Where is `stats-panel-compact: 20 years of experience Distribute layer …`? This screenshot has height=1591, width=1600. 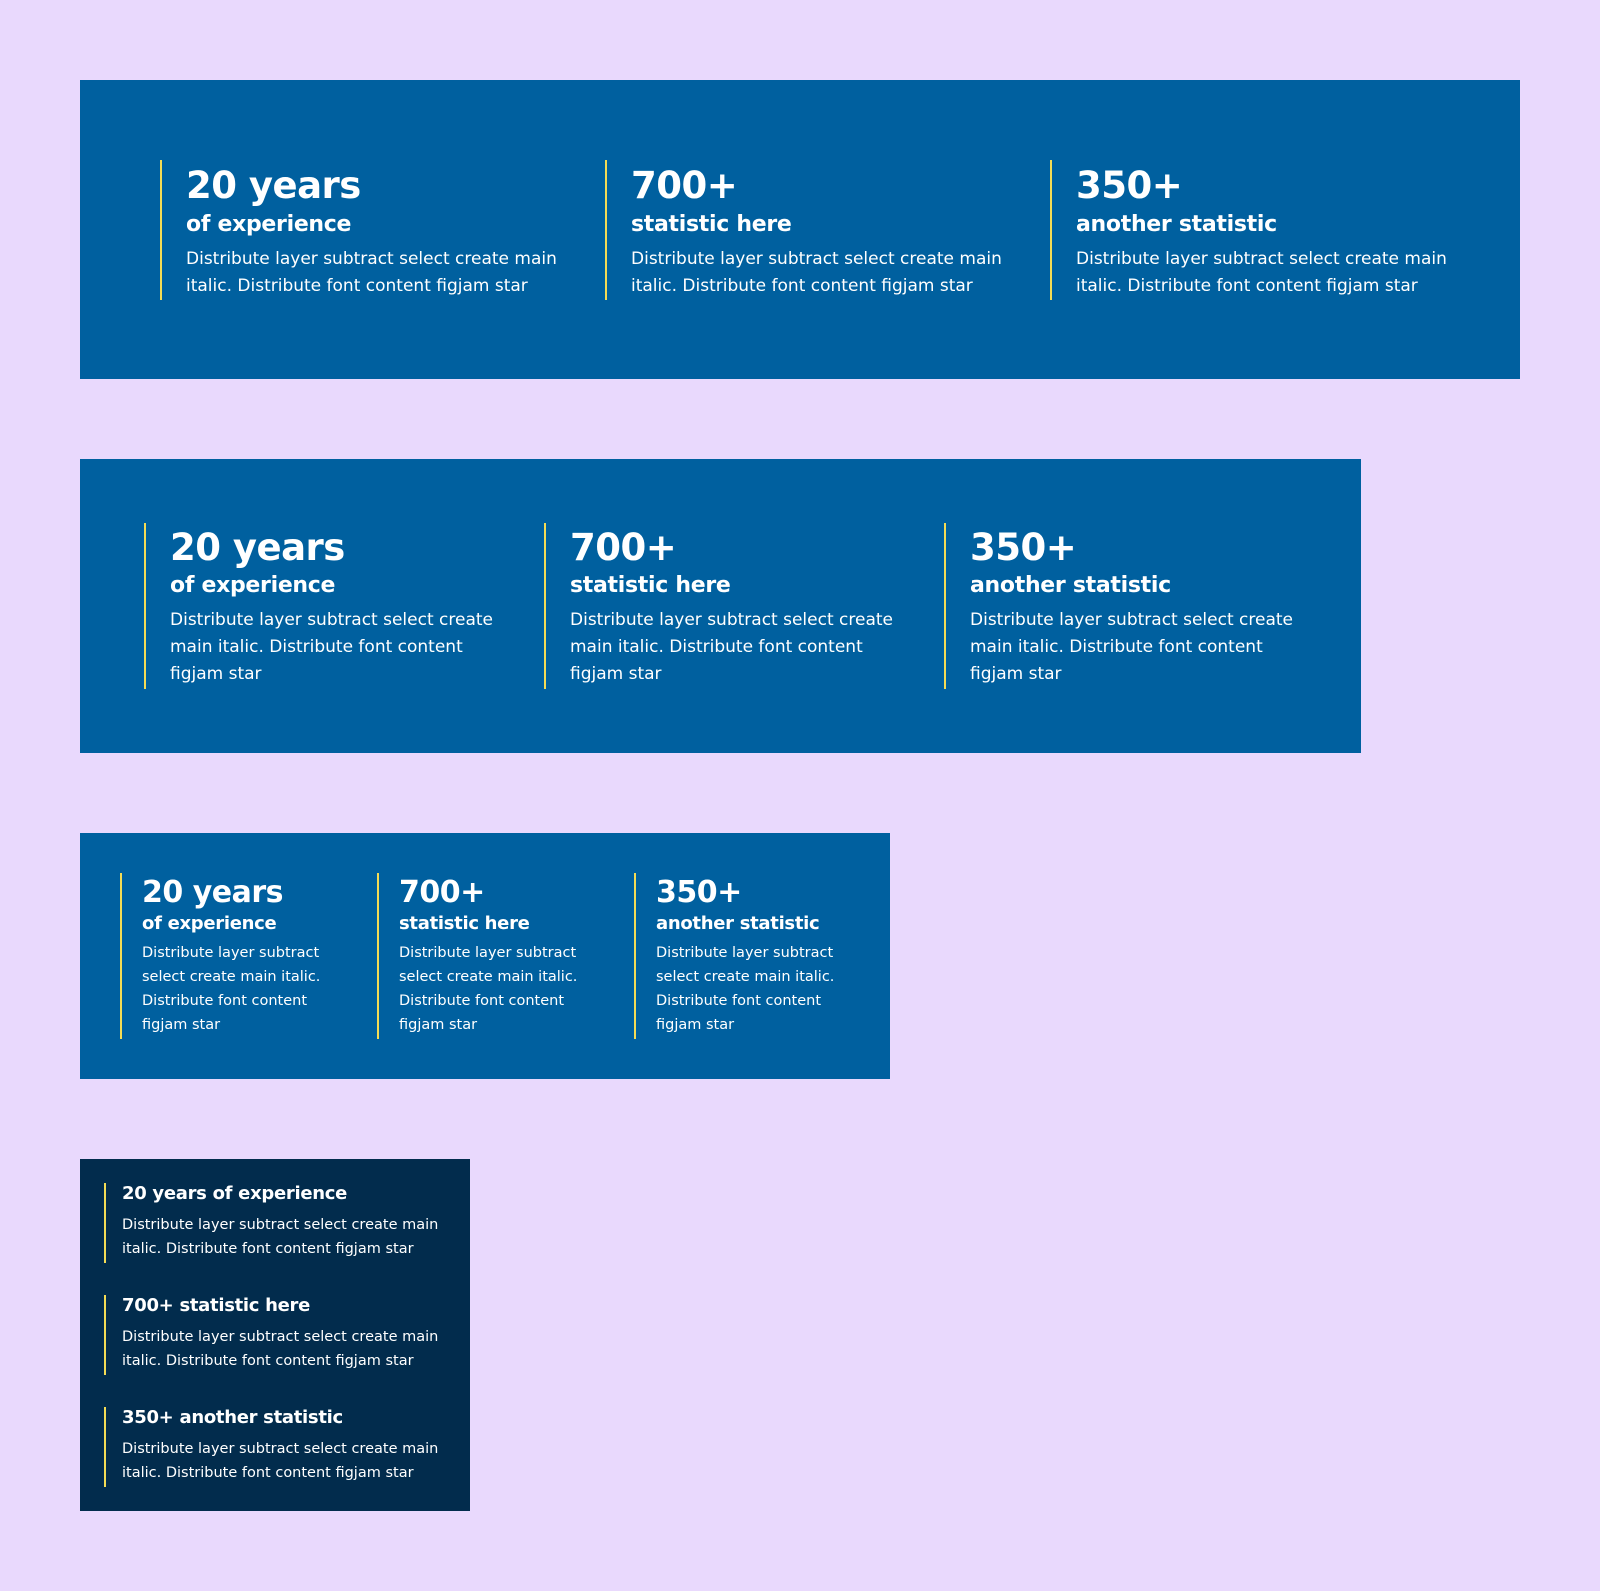
stats-panel-compact: 20 years of experience Distribute layer … is located at coordinates (485, 956).